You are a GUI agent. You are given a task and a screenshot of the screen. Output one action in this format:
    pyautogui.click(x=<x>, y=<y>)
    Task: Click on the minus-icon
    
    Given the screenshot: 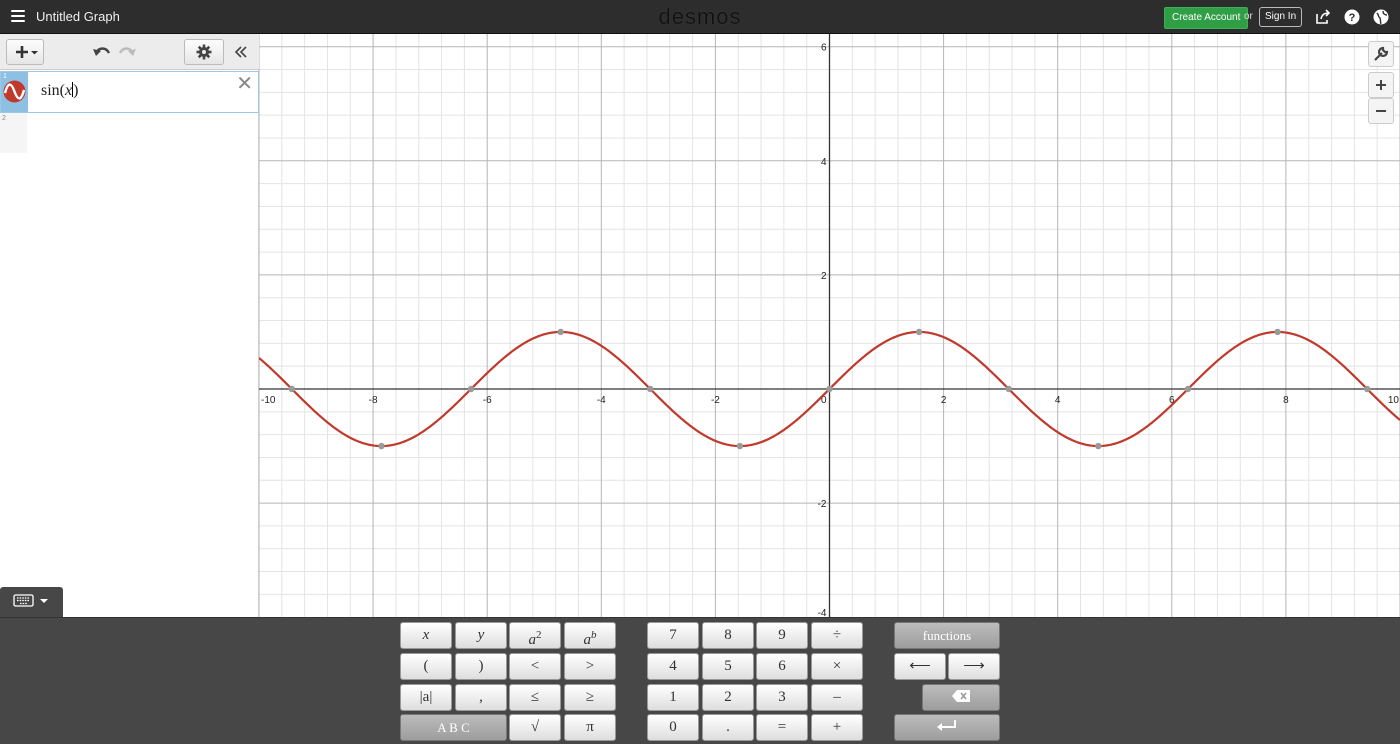 What is the action you would take?
    pyautogui.click(x=1381, y=111)
    